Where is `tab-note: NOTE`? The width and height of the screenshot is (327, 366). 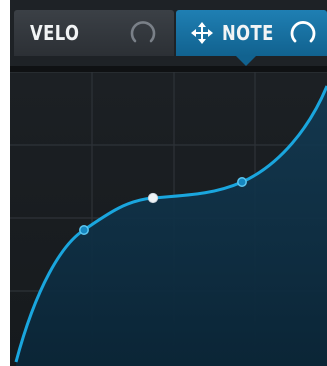
tab-note: NOTE is located at coordinates (251, 33).